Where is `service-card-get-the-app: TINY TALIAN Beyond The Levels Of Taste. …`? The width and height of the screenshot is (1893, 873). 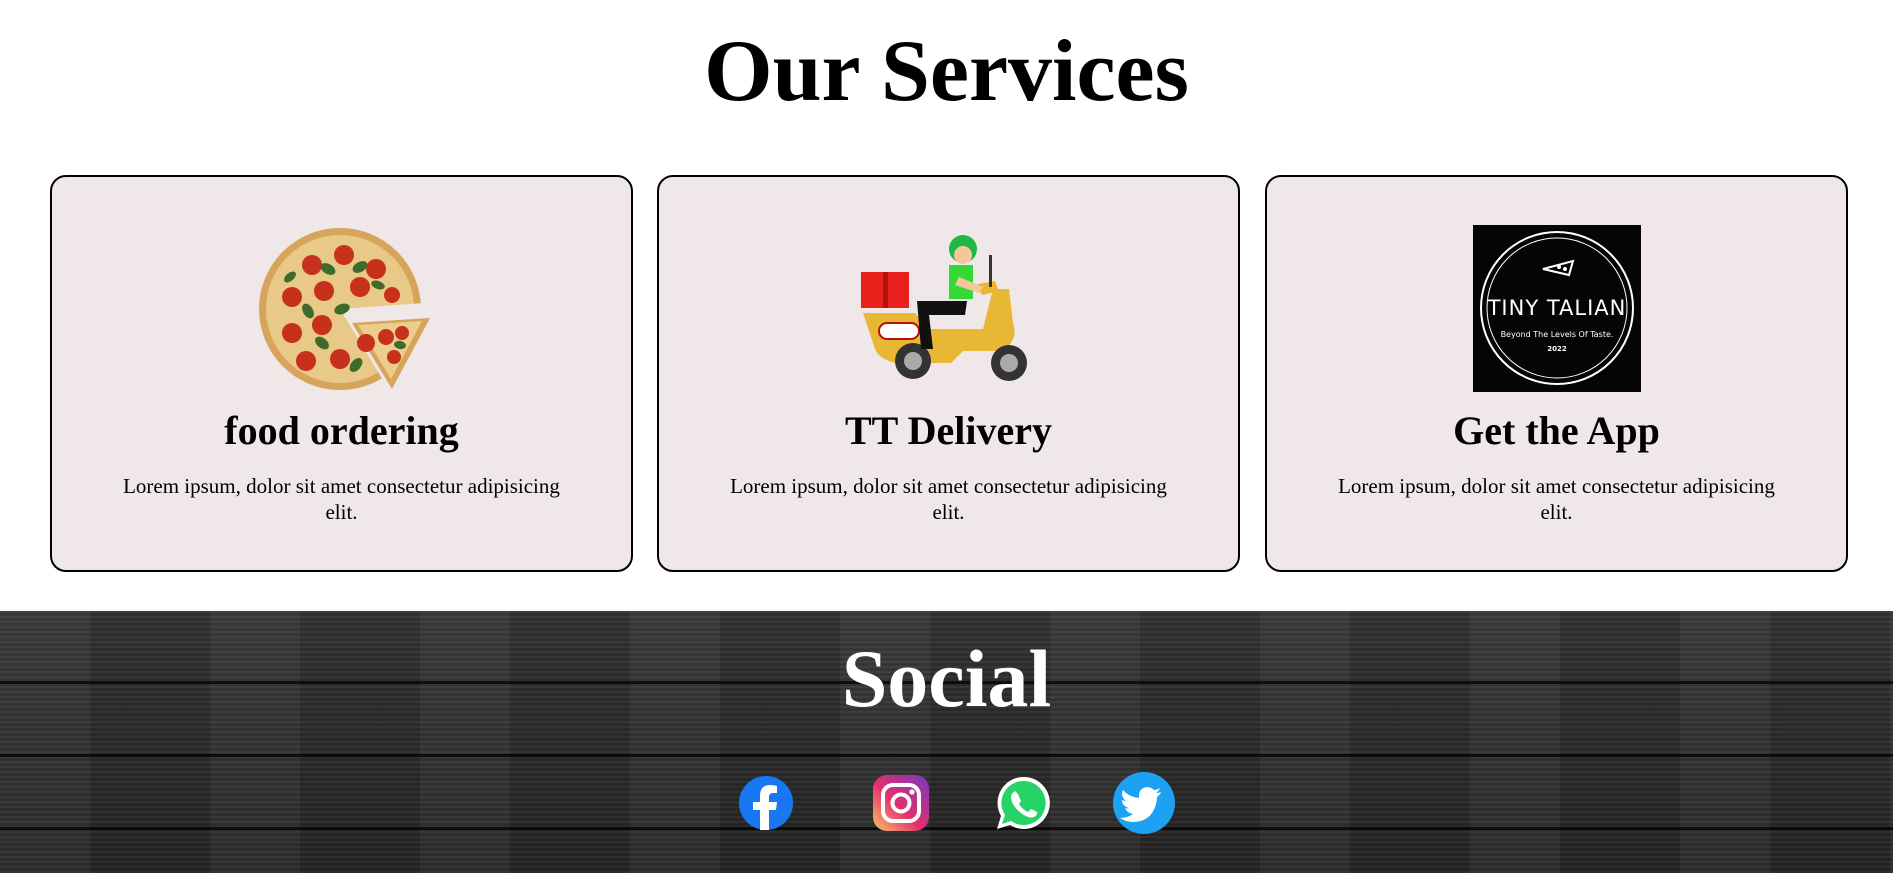 service-card-get-the-app: TINY TALIAN Beyond The Levels Of Taste. … is located at coordinates (1556, 373).